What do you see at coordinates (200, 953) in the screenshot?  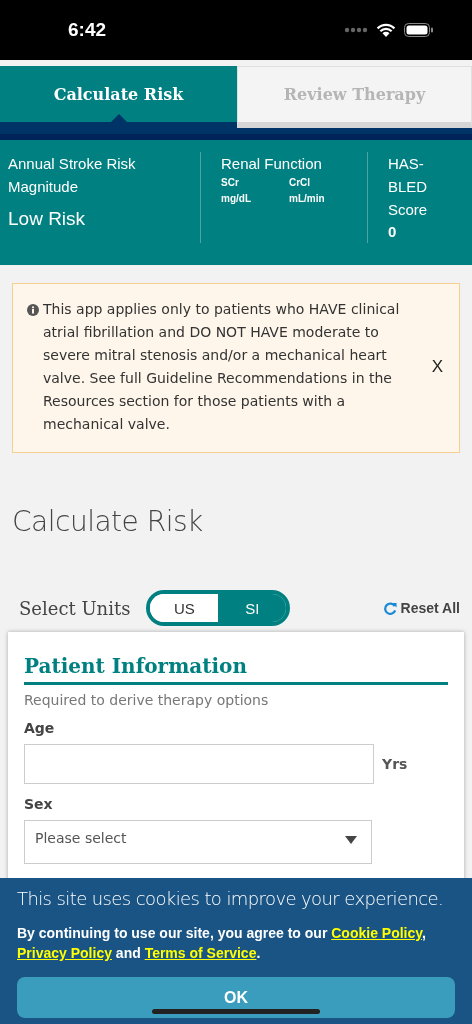 I see `policy-link: Terms of Service` at bounding box center [200, 953].